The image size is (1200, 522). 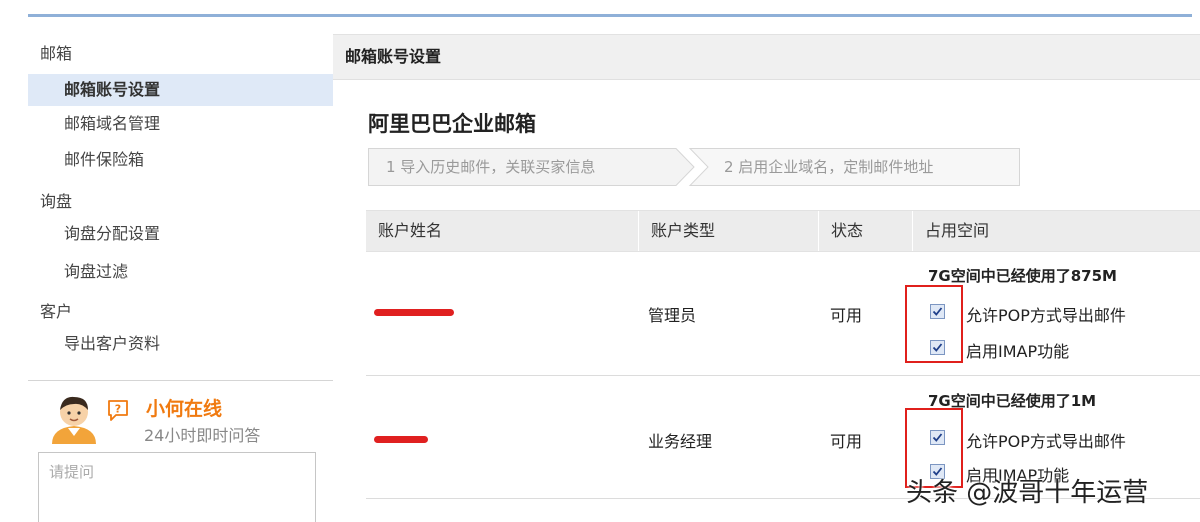 I want to click on sidebar-section-inquiry: 询盘, so click(x=56, y=201).